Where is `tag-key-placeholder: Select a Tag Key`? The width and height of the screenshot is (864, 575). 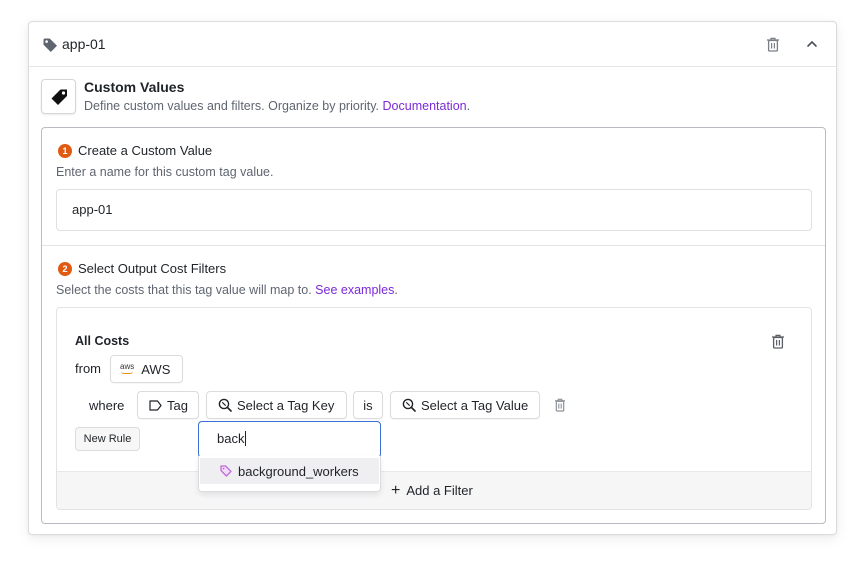 tag-key-placeholder: Select a Tag Key is located at coordinates (286, 405).